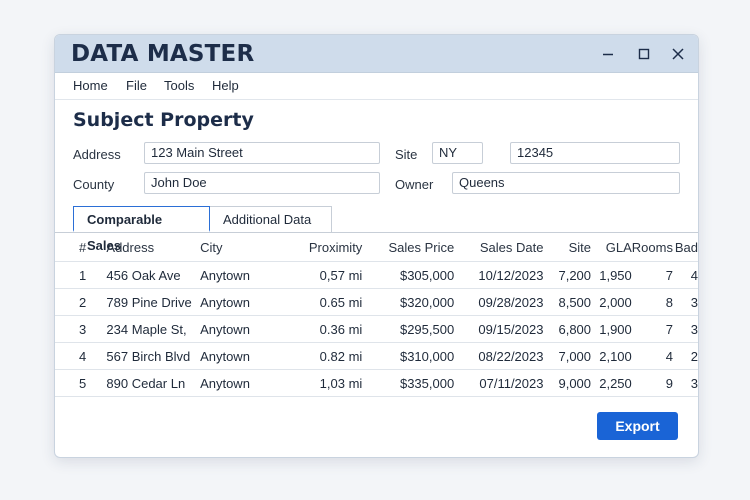 The image size is (750, 500). I want to click on cell-address: 567 Birch Blvd, so click(153, 356).